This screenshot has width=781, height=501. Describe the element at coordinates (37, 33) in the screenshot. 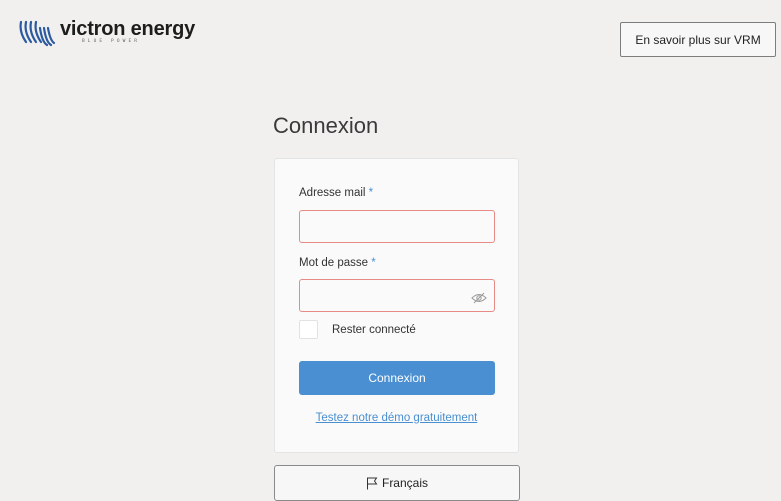

I see `victron-logo-icon` at that location.